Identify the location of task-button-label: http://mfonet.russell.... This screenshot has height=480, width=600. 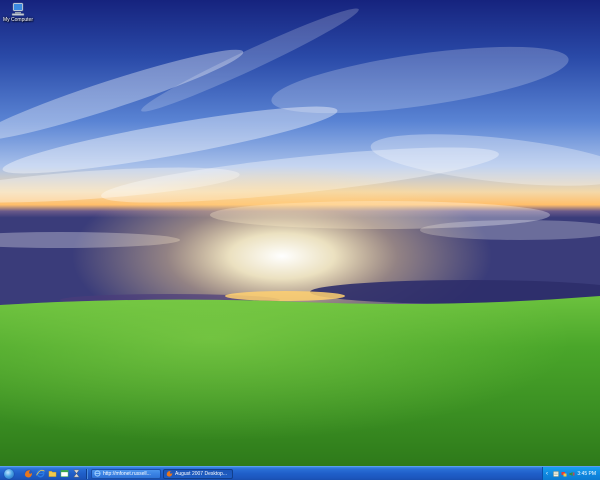
(127, 473).